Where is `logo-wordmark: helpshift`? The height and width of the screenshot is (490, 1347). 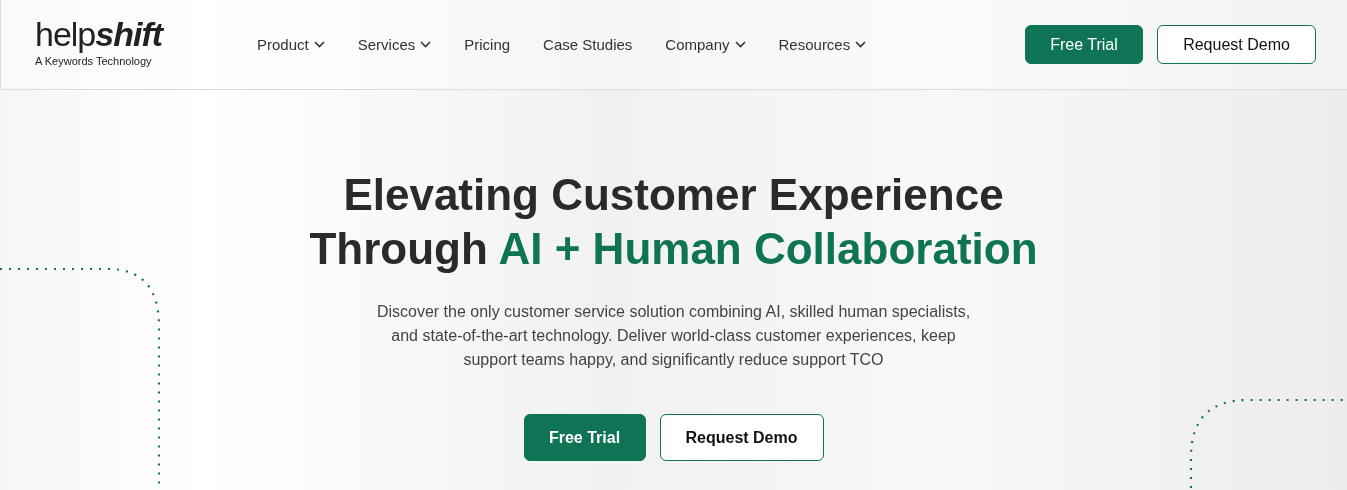
logo-wordmark: helpshift is located at coordinates (99, 33).